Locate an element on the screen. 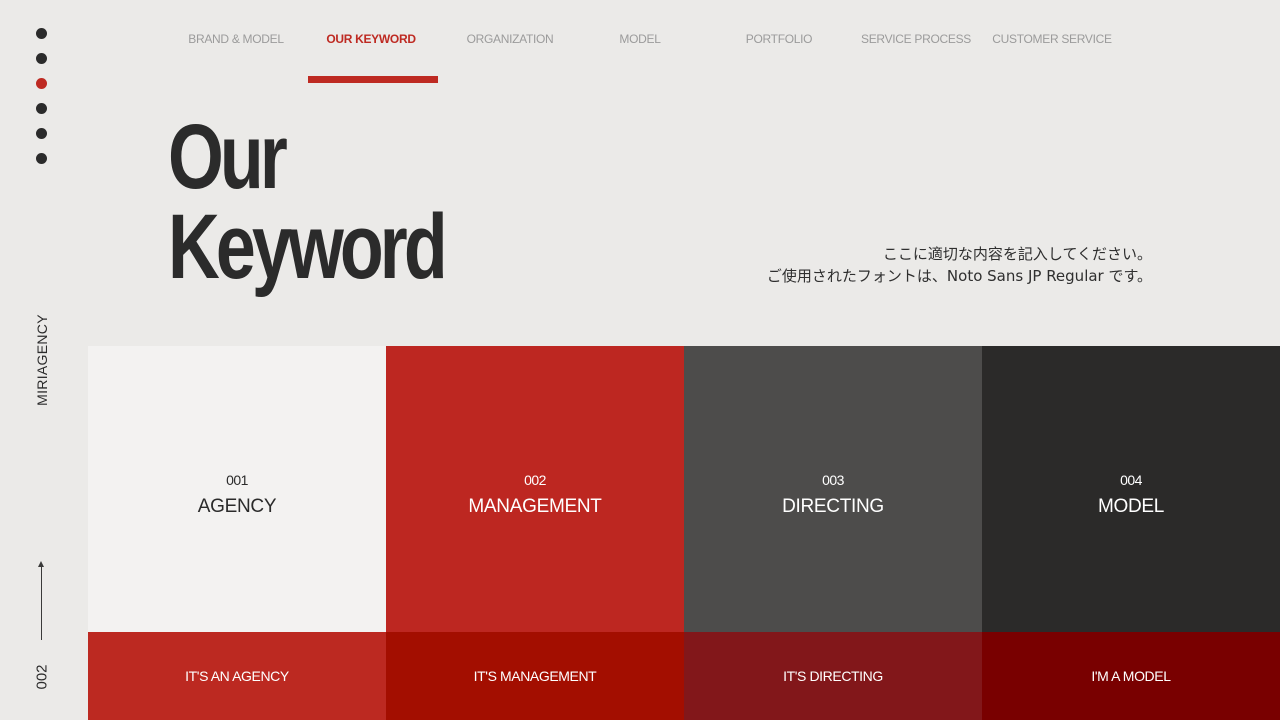 The height and width of the screenshot is (720, 1280). card-title: MODEL is located at coordinates (1131, 506).